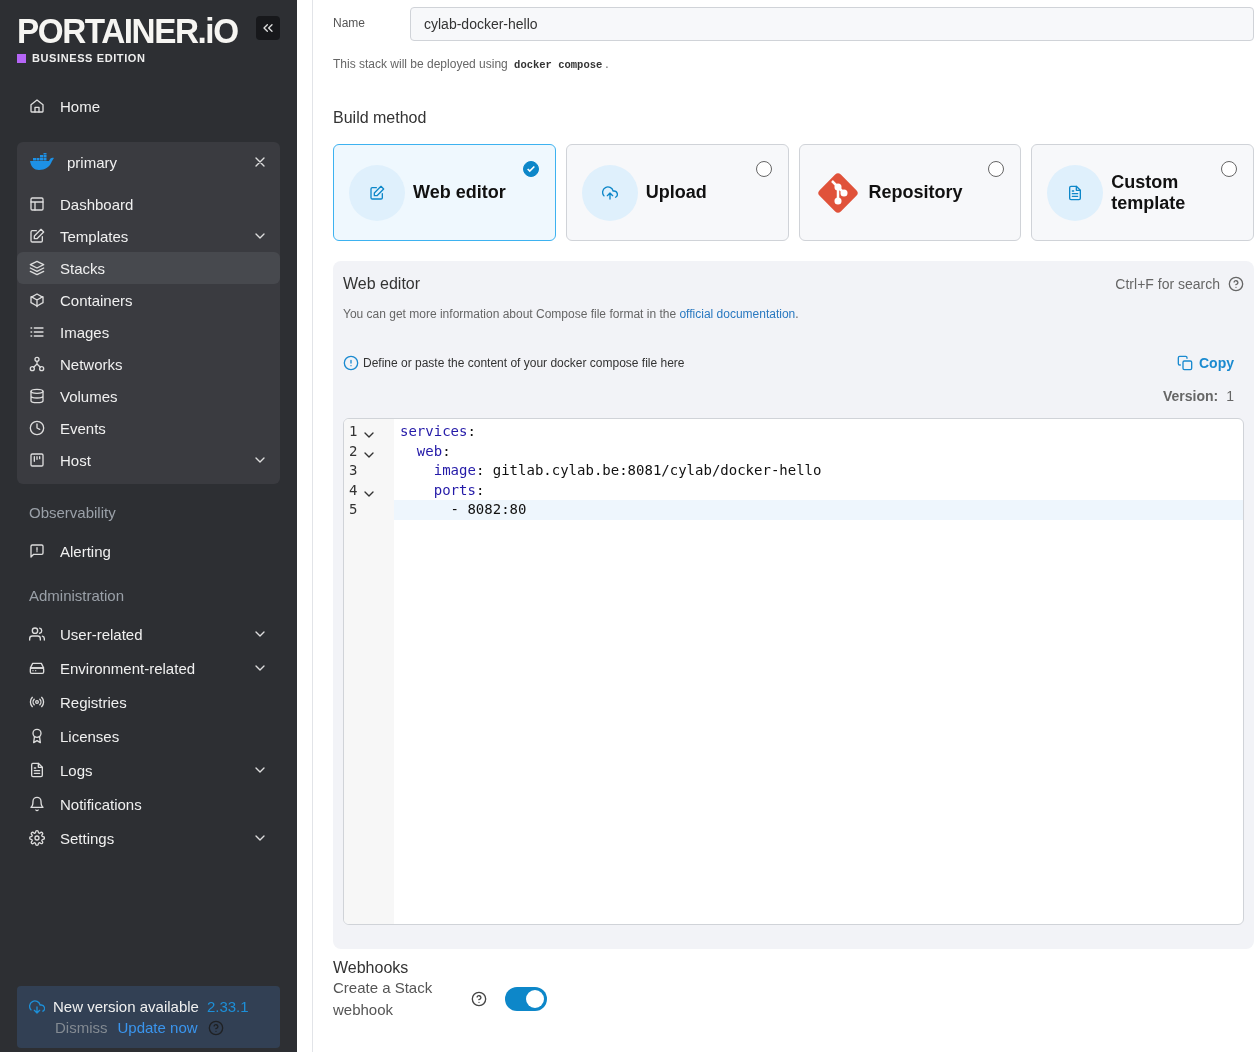 This screenshot has width=1260, height=1052. What do you see at coordinates (1190, 396) in the screenshot?
I see `version-label: Version:` at bounding box center [1190, 396].